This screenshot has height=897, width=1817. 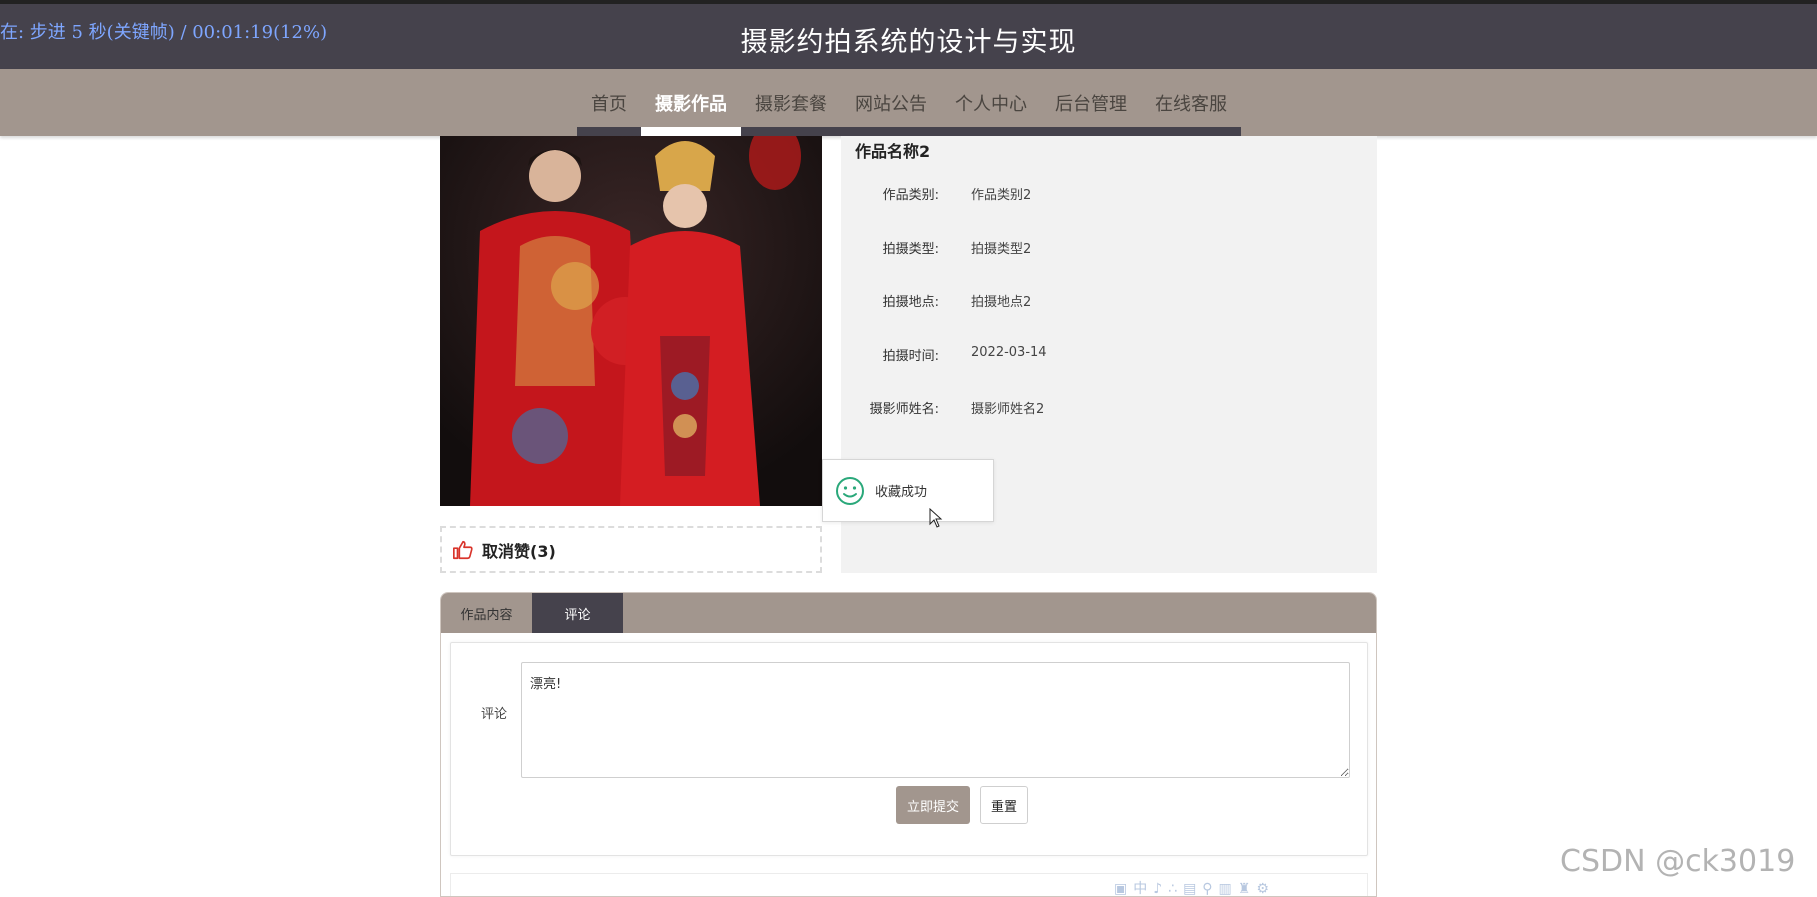 I want to click on field-label: 摄影师姓名:, so click(x=904, y=409).